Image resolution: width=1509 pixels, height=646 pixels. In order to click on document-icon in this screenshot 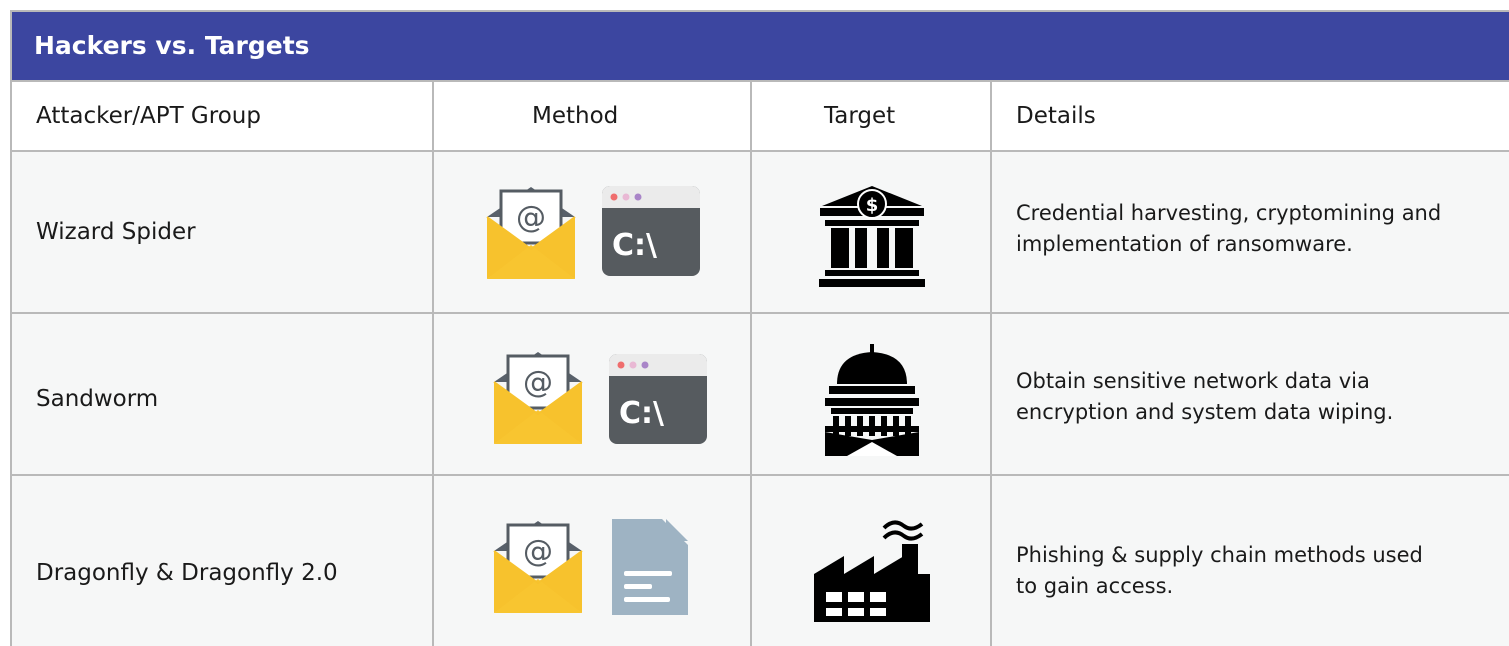, I will do `click(650, 567)`.